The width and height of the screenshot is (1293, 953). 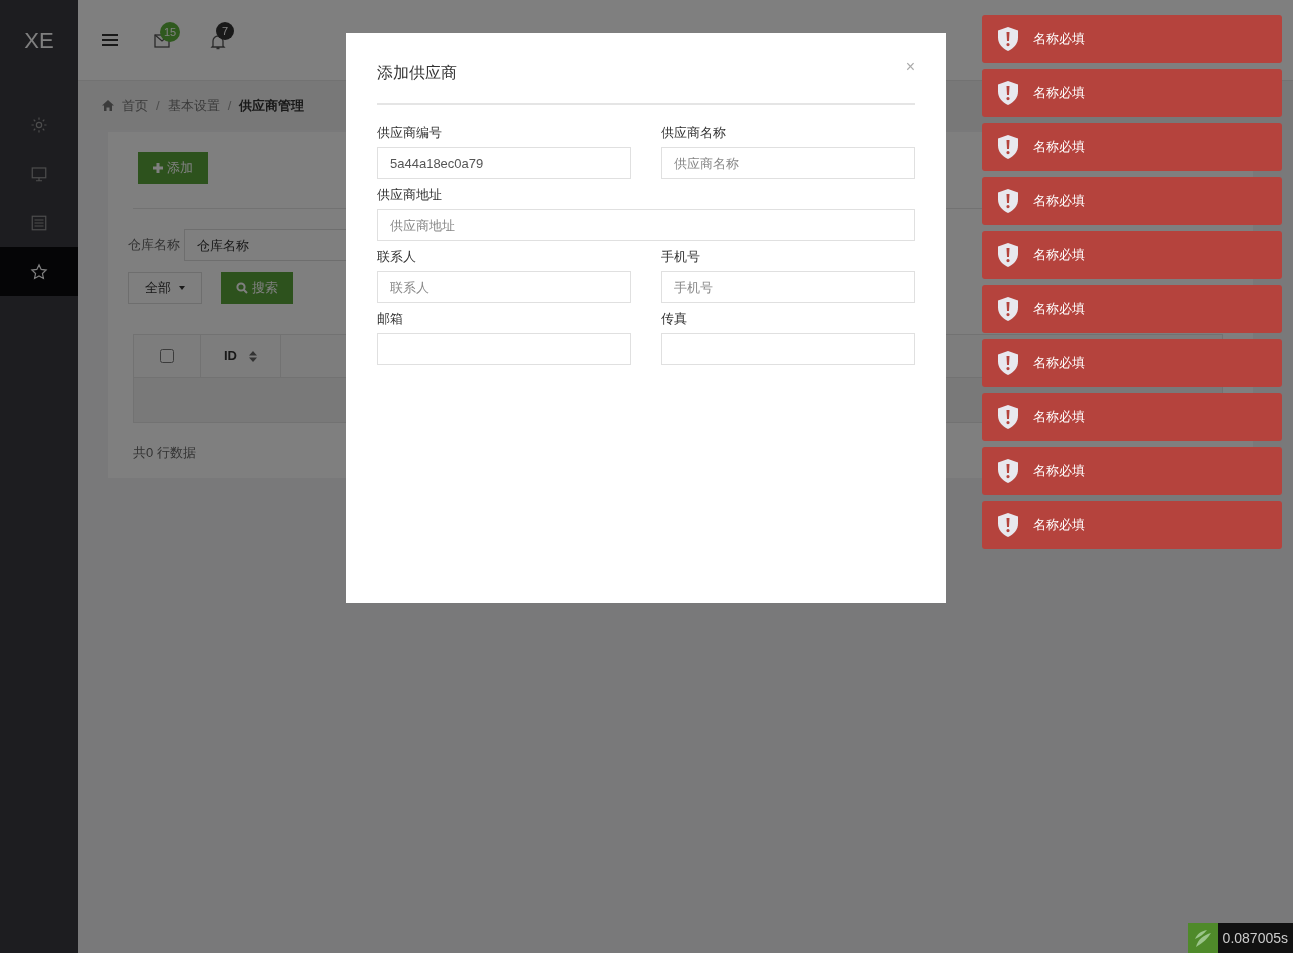 I want to click on logo: XE, so click(x=39, y=40).